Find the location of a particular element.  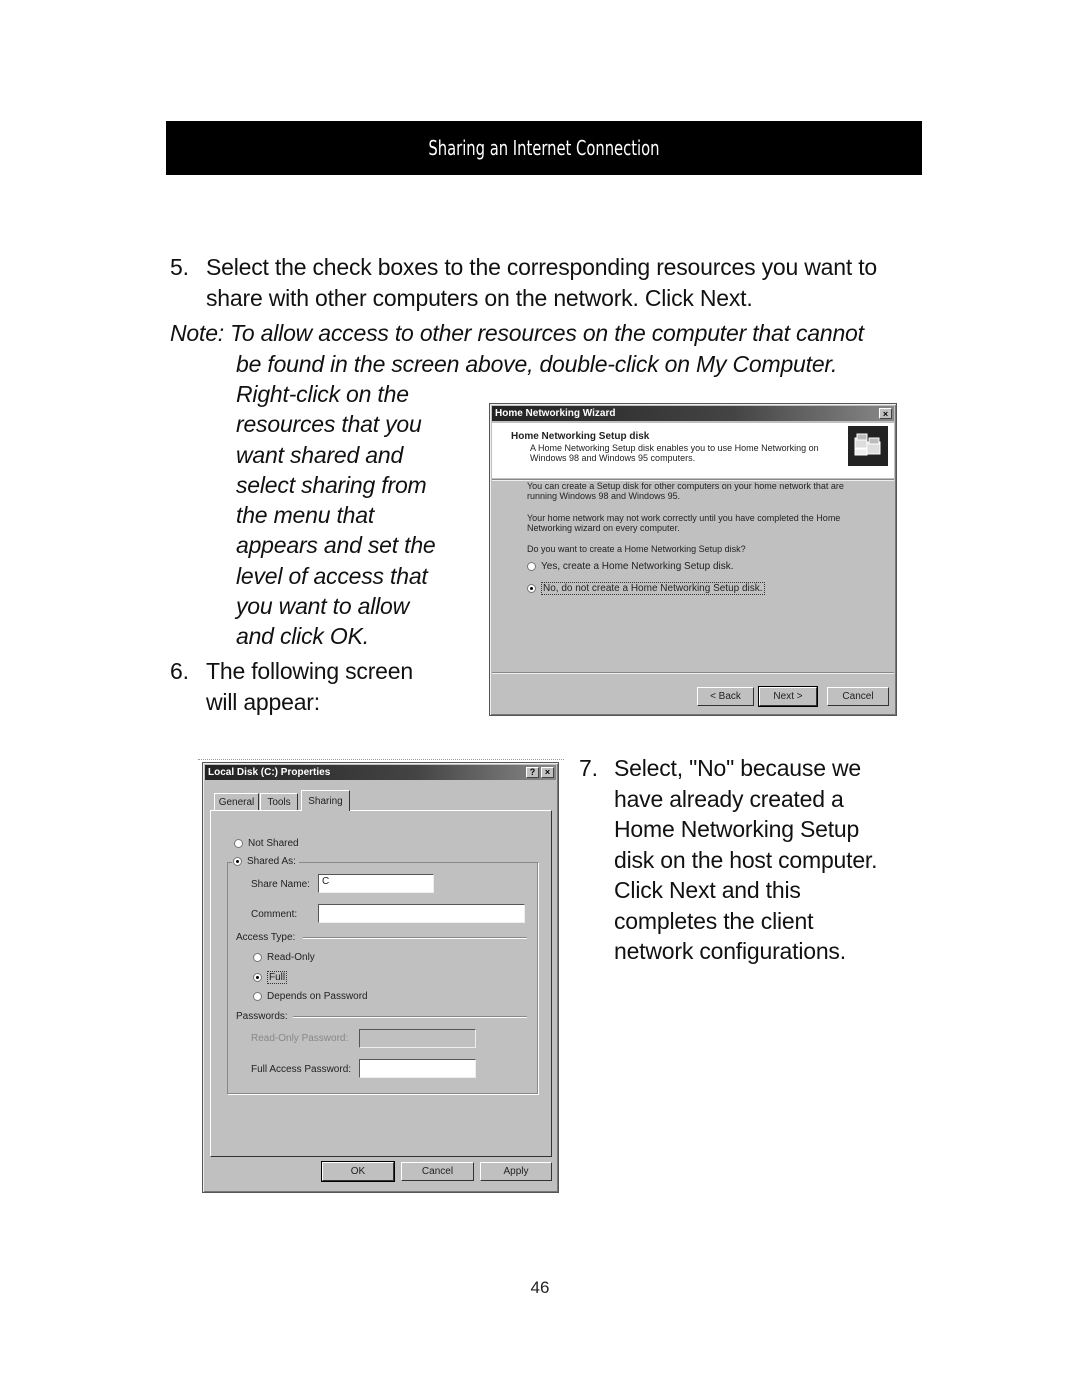

step-6: 6. The following screen will appear: is located at coordinates (310, 686).